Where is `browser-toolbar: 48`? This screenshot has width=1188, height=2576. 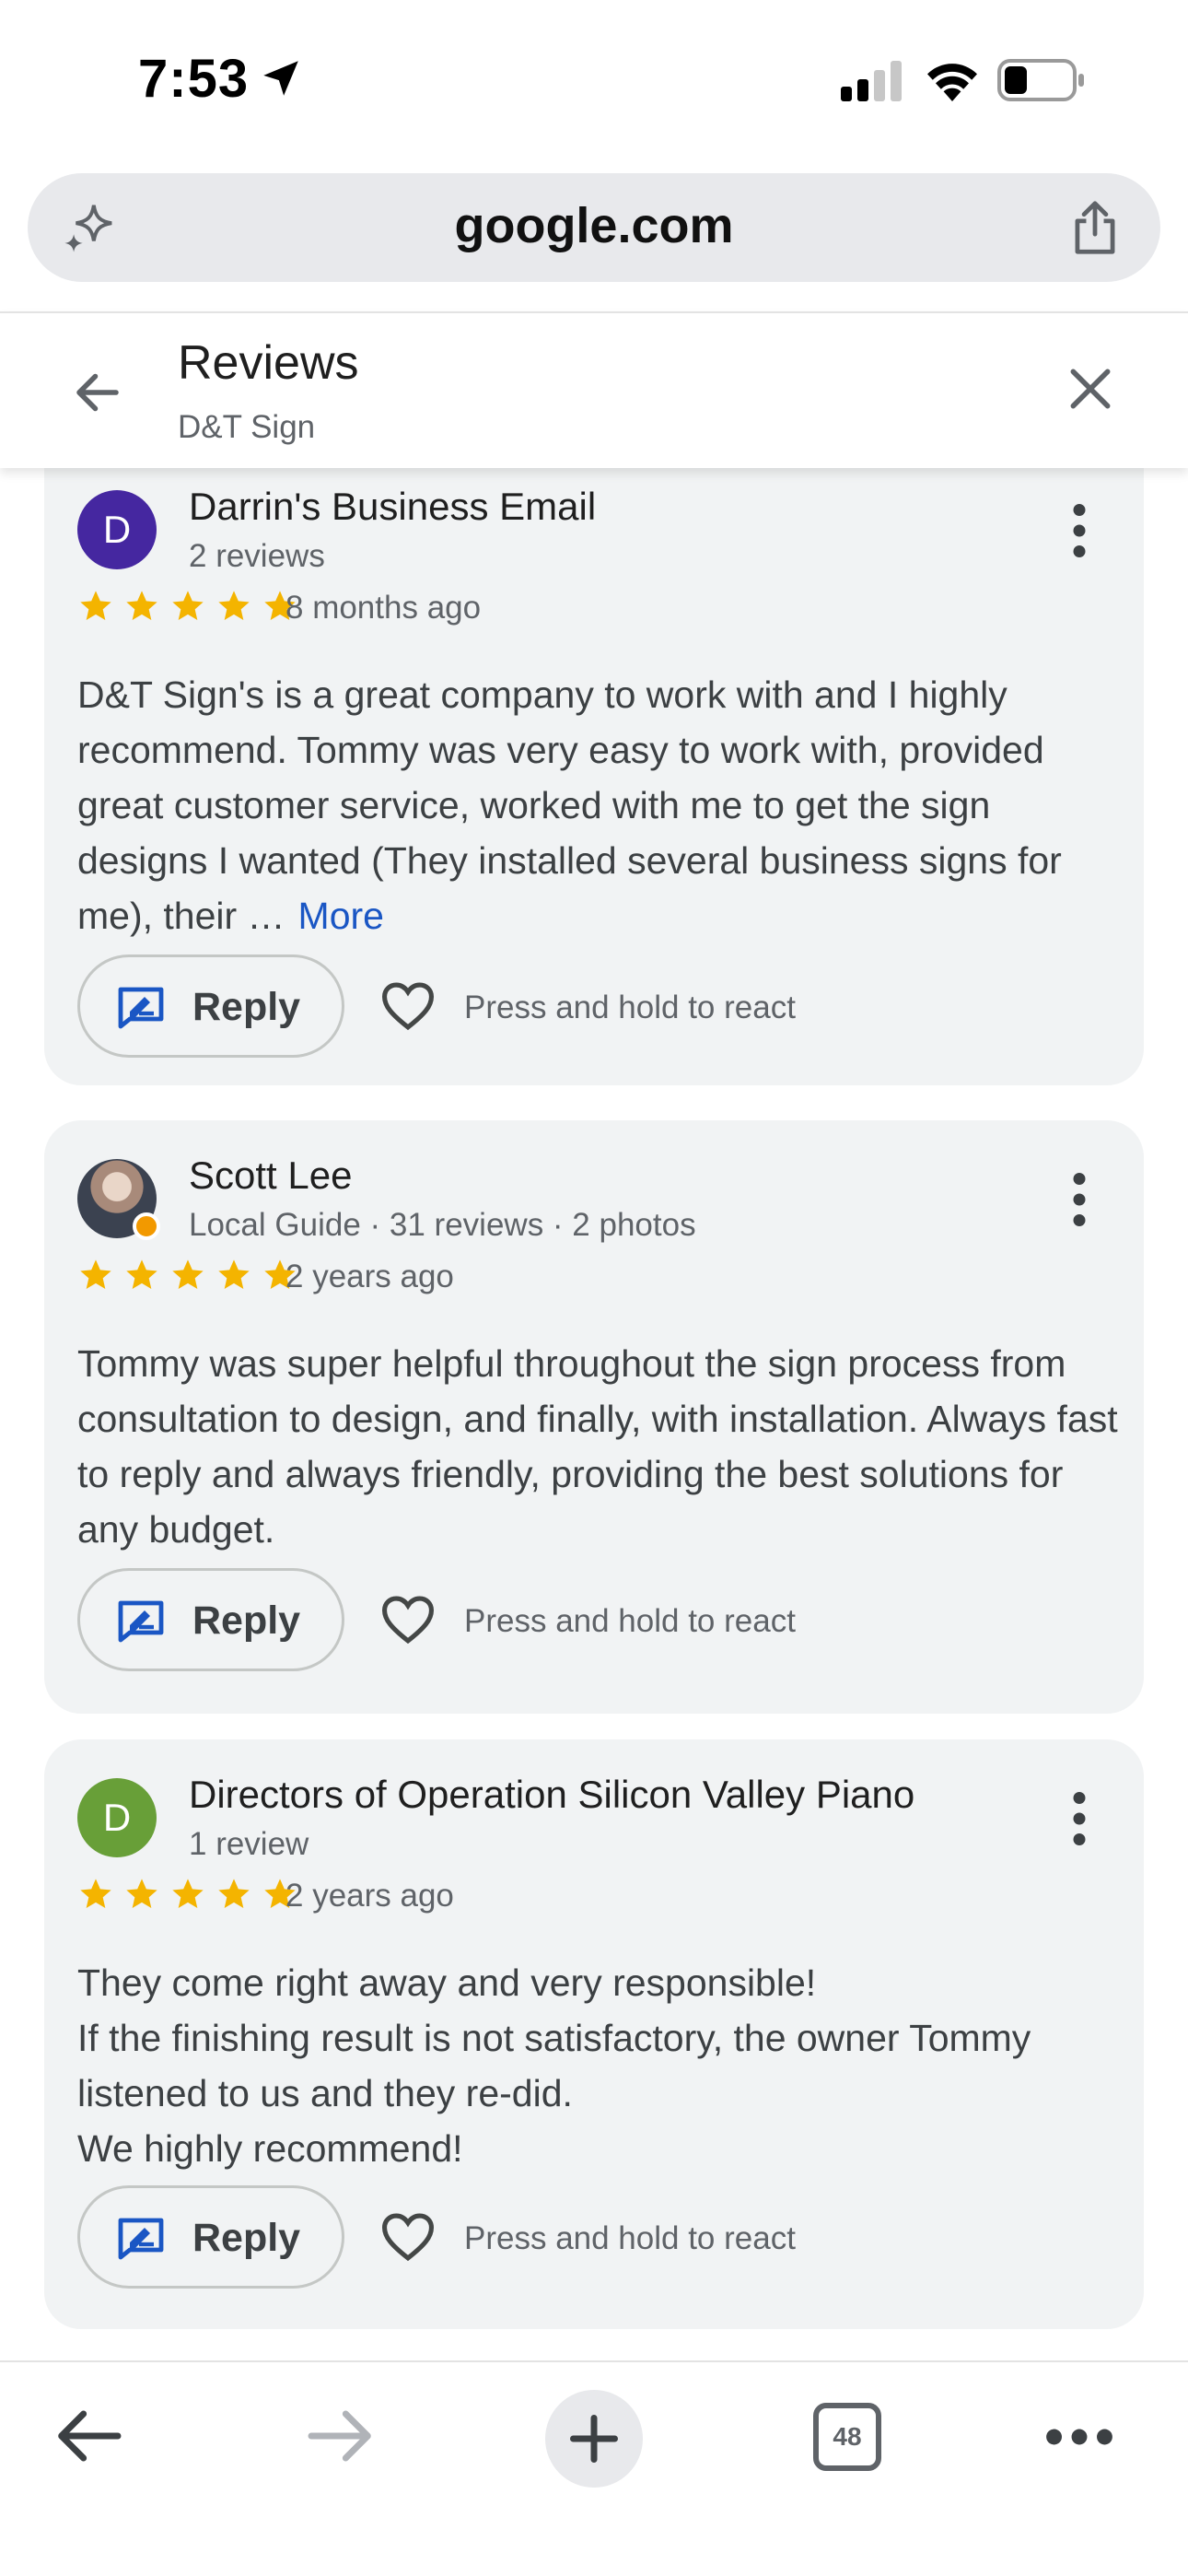
browser-toolbar: 48 is located at coordinates (594, 2468).